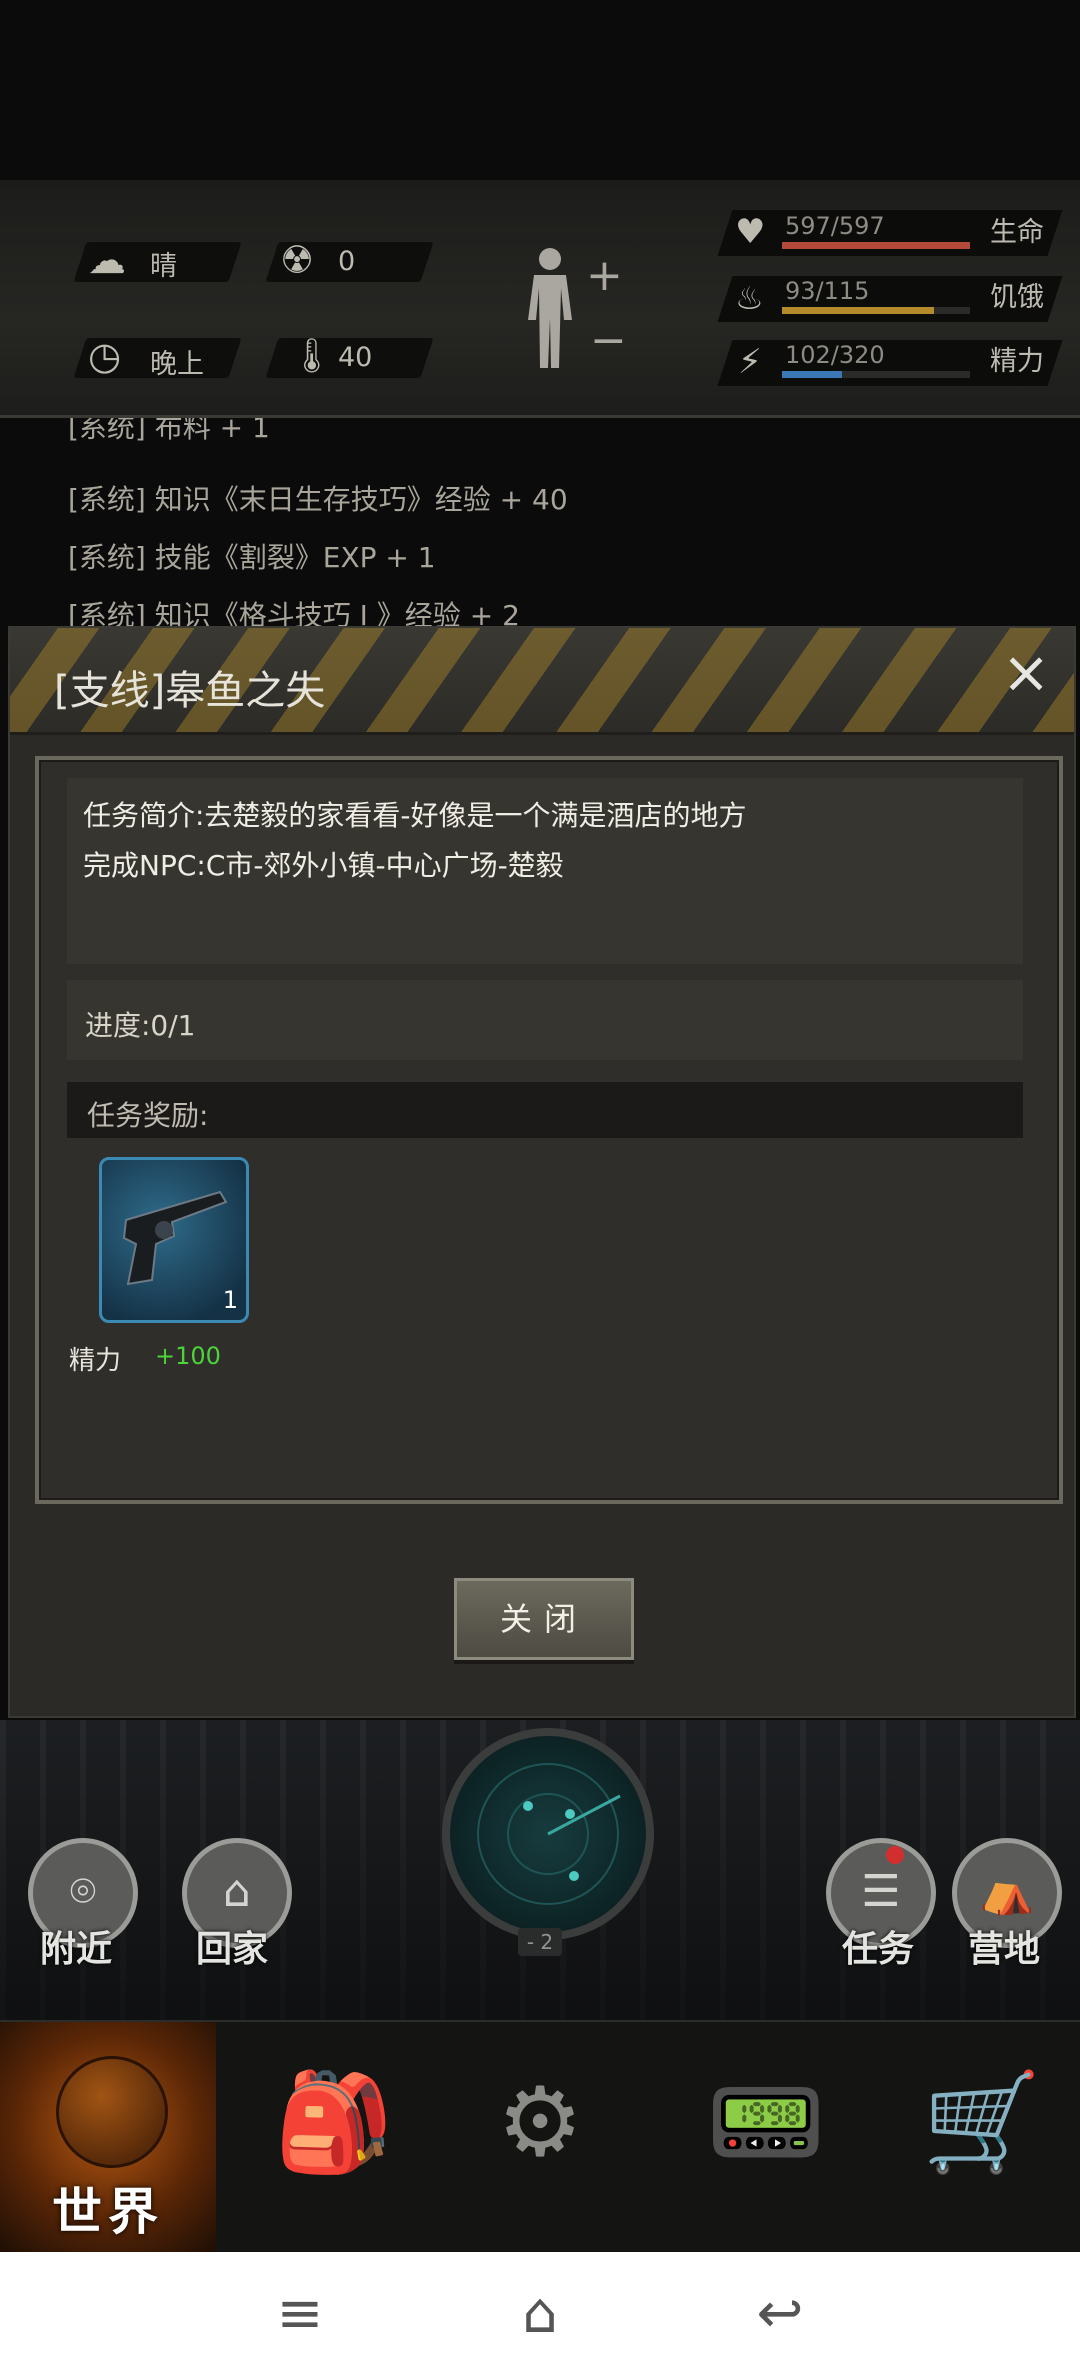  Describe the element at coordinates (766, 2122) in the screenshot. I see `walkie-talkie-icon: 📟` at that location.